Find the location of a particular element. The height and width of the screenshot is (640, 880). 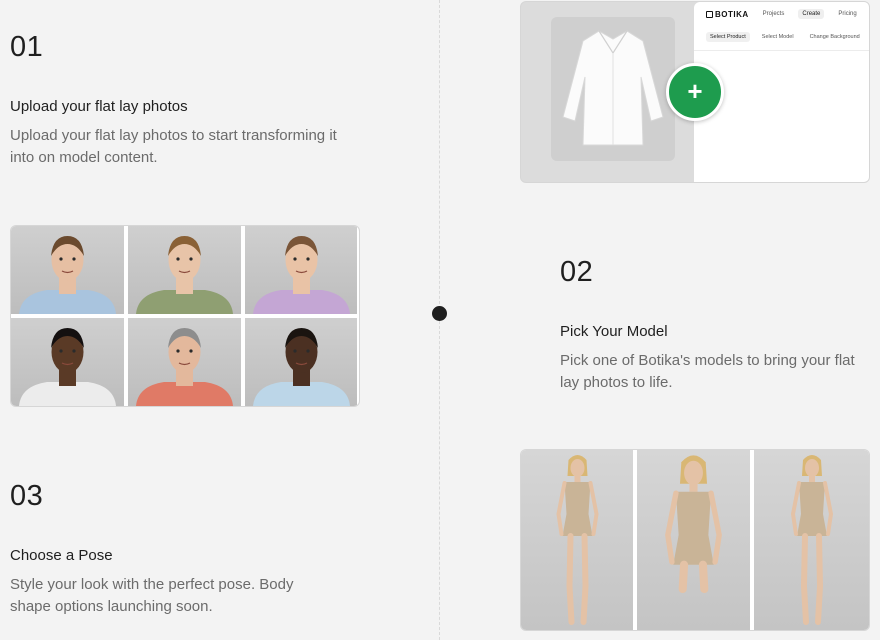

timeline-dot is located at coordinates (439, 313).